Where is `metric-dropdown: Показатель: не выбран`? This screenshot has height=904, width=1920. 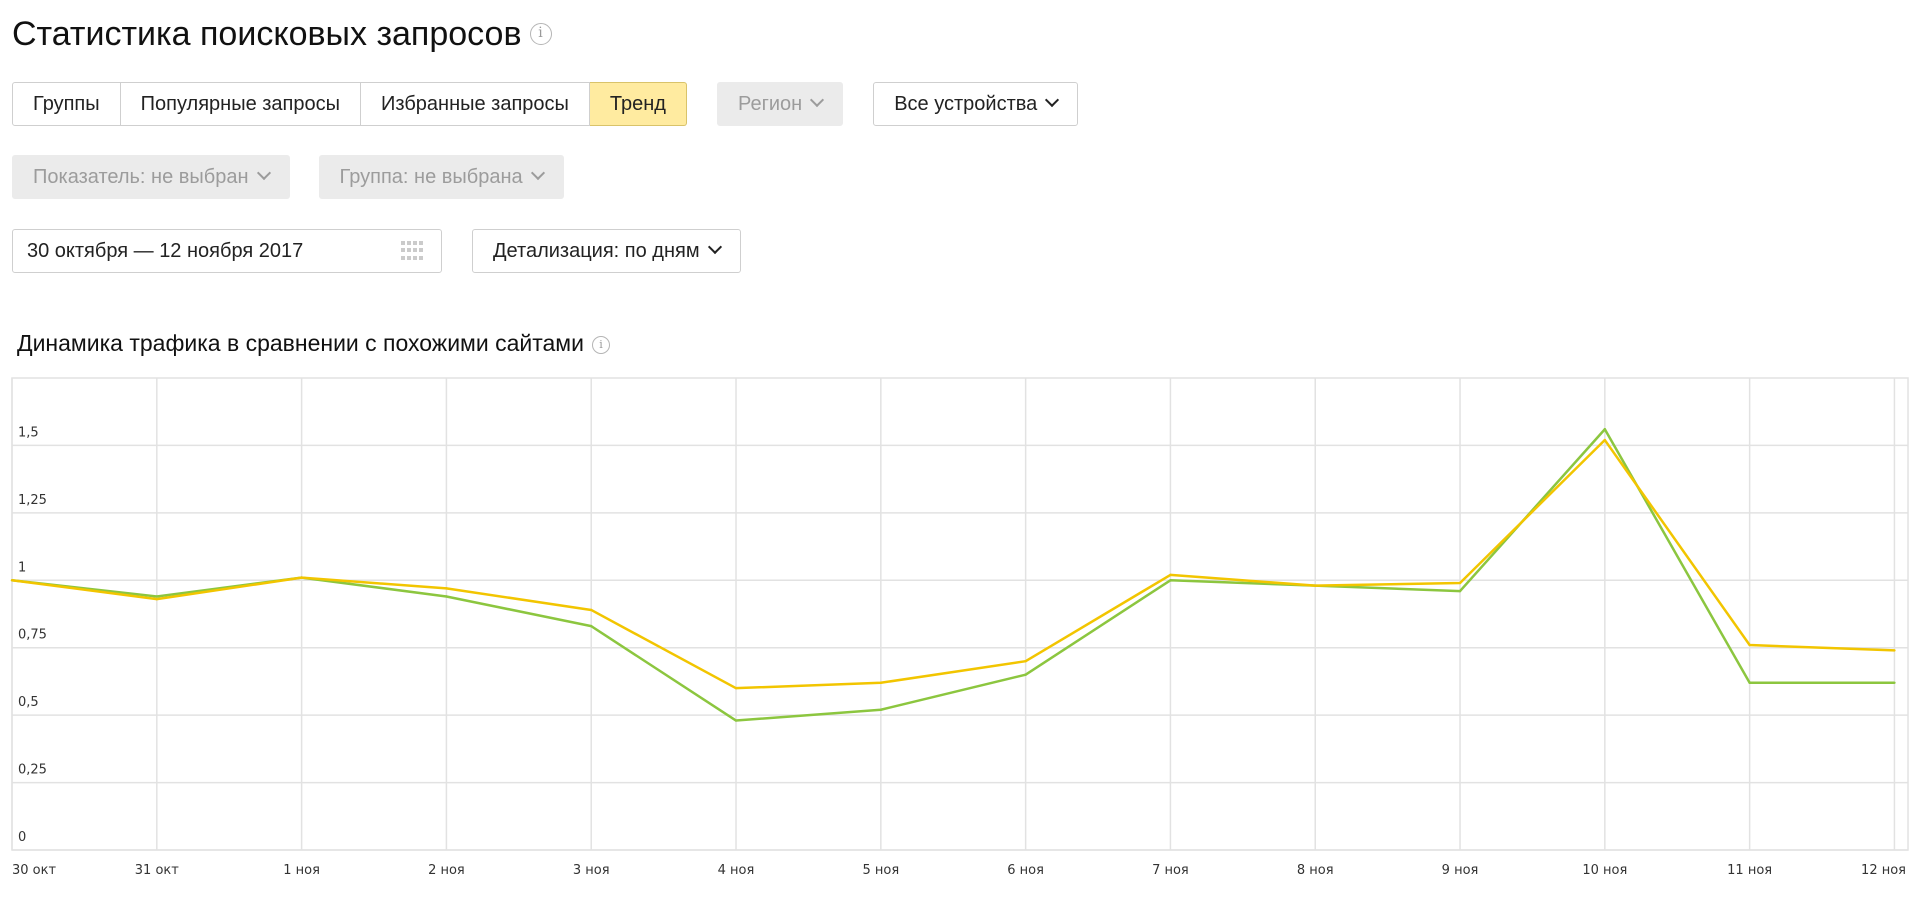 metric-dropdown: Показатель: не выбран is located at coordinates (151, 177).